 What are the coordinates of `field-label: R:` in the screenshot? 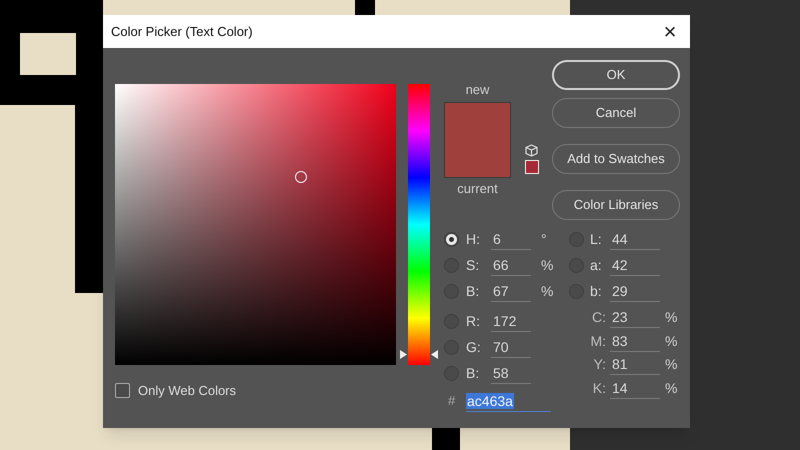 It's located at (473, 321).